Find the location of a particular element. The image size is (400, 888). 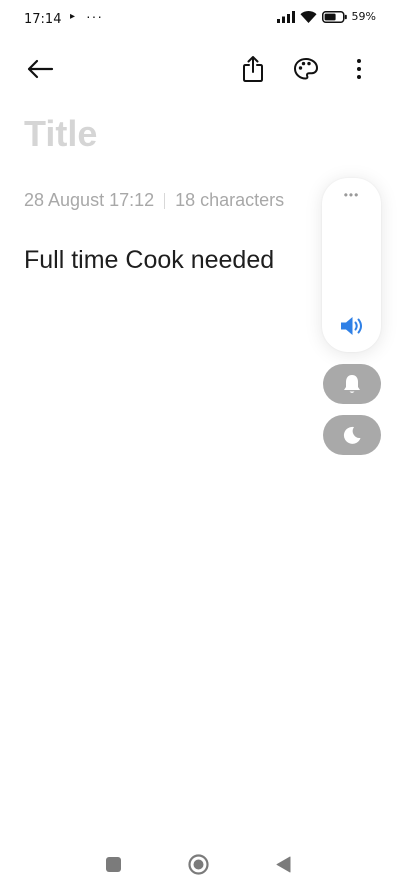

do-not-disturb-button is located at coordinates (352, 435).